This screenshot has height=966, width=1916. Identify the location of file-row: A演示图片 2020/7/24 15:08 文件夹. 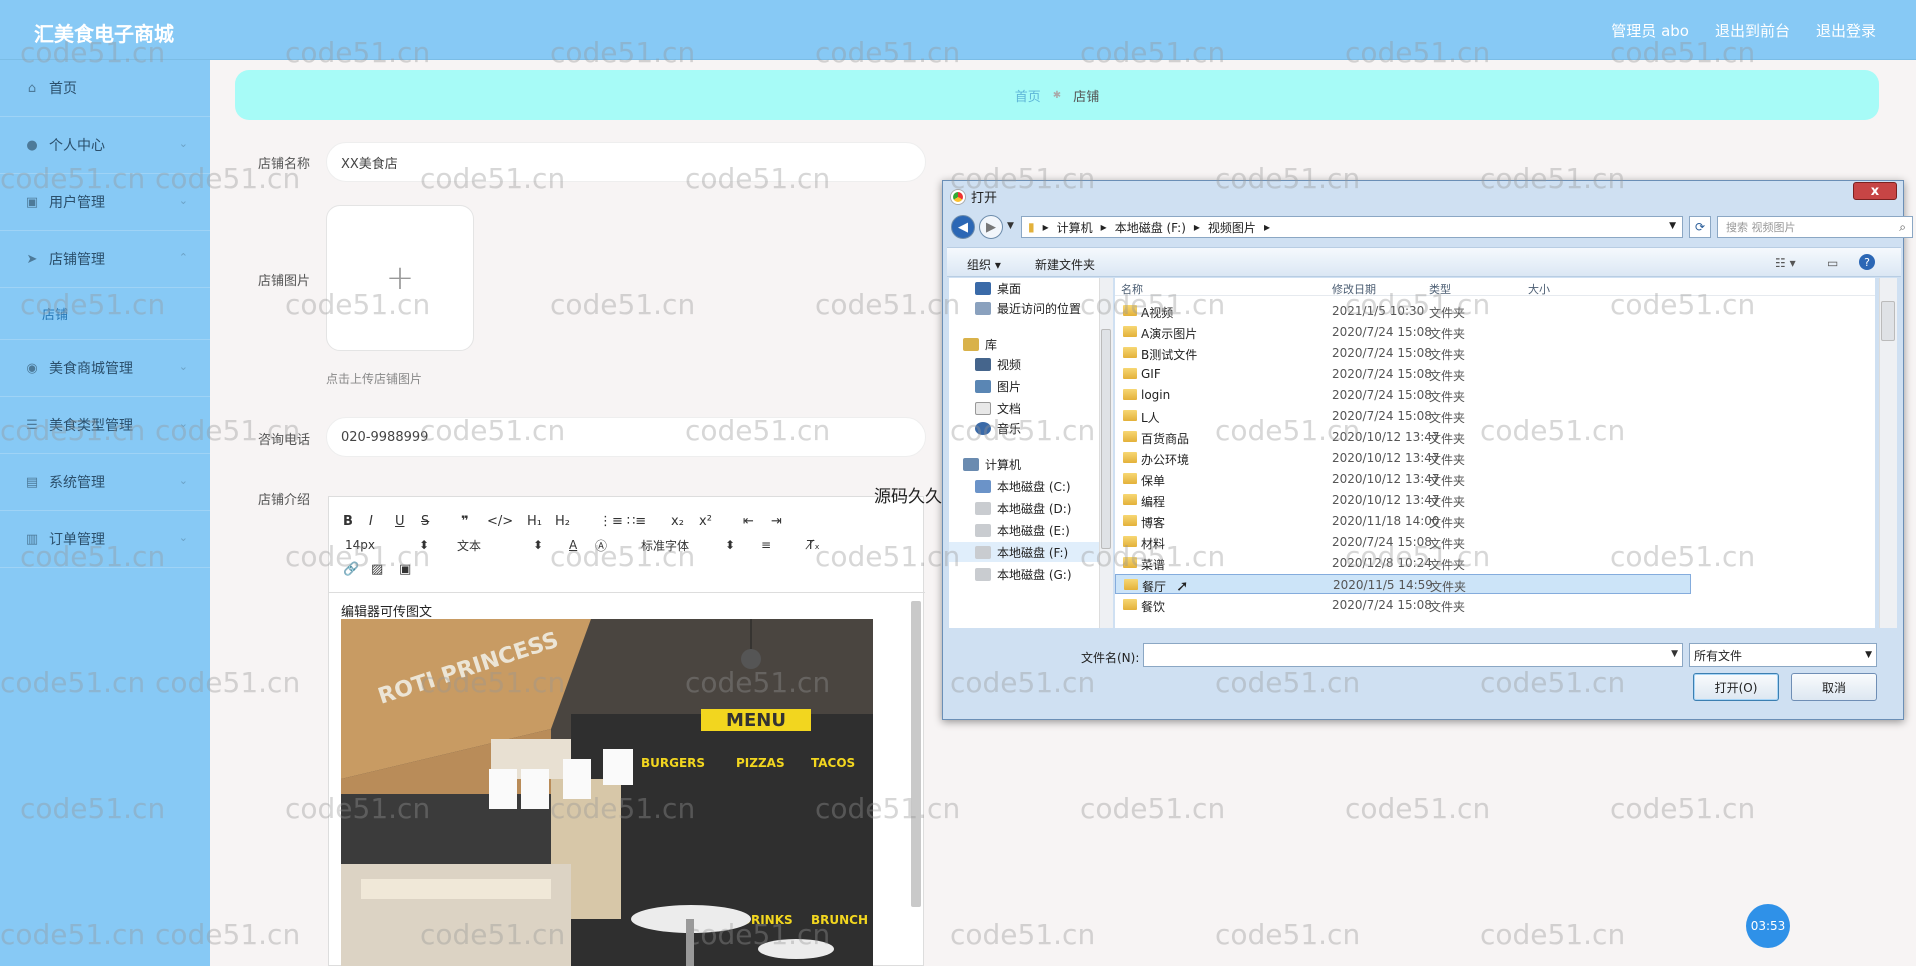
(1403, 332).